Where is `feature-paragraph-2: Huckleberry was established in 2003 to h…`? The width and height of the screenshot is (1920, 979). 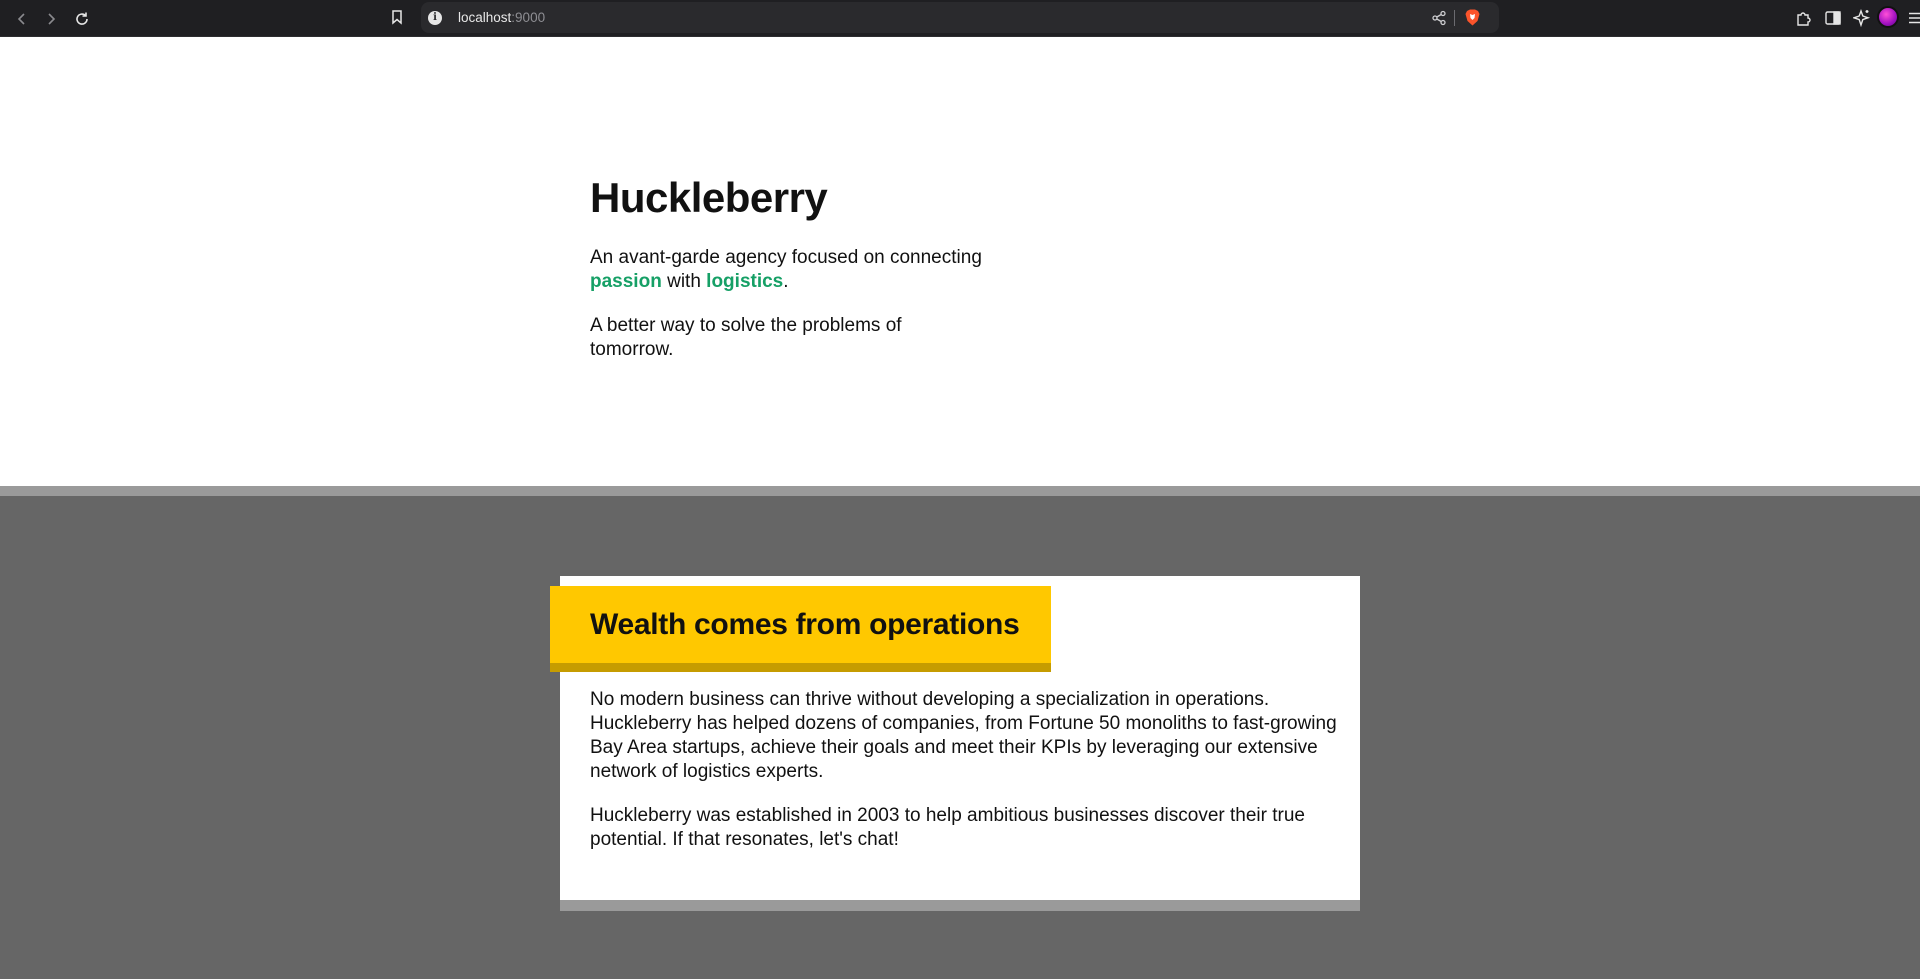 feature-paragraph-2: Huckleberry was established in 2003 to h… is located at coordinates (947, 827).